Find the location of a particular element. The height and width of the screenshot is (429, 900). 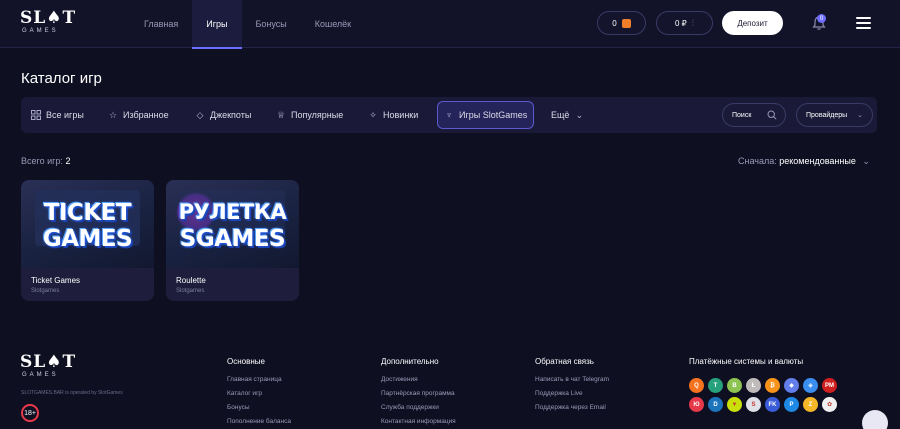

grid-icon is located at coordinates (36, 115).